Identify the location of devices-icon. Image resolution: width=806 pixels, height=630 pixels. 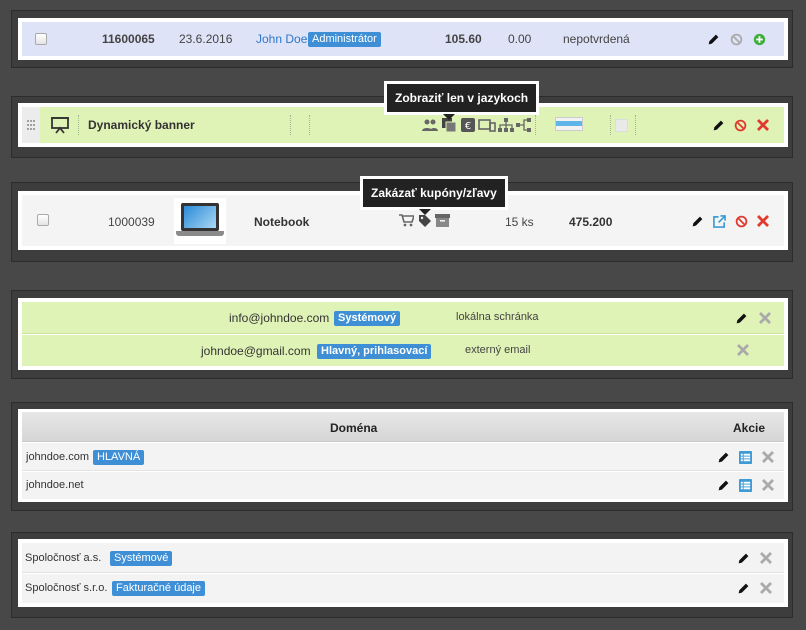
(487, 124).